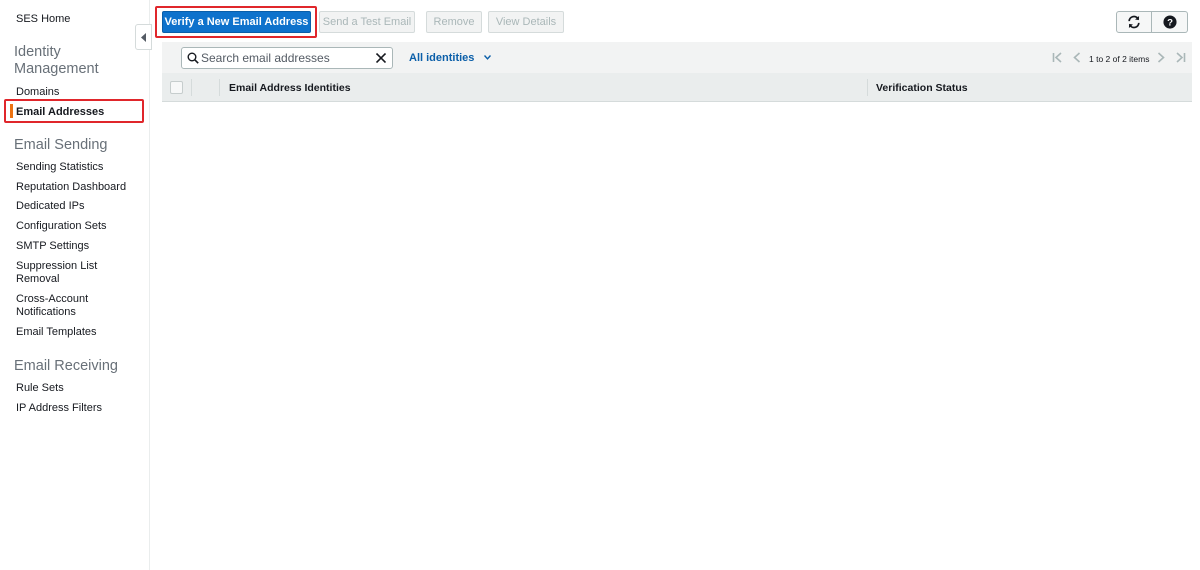  Describe the element at coordinates (11, 111) in the screenshot. I see `active-indicator` at that location.